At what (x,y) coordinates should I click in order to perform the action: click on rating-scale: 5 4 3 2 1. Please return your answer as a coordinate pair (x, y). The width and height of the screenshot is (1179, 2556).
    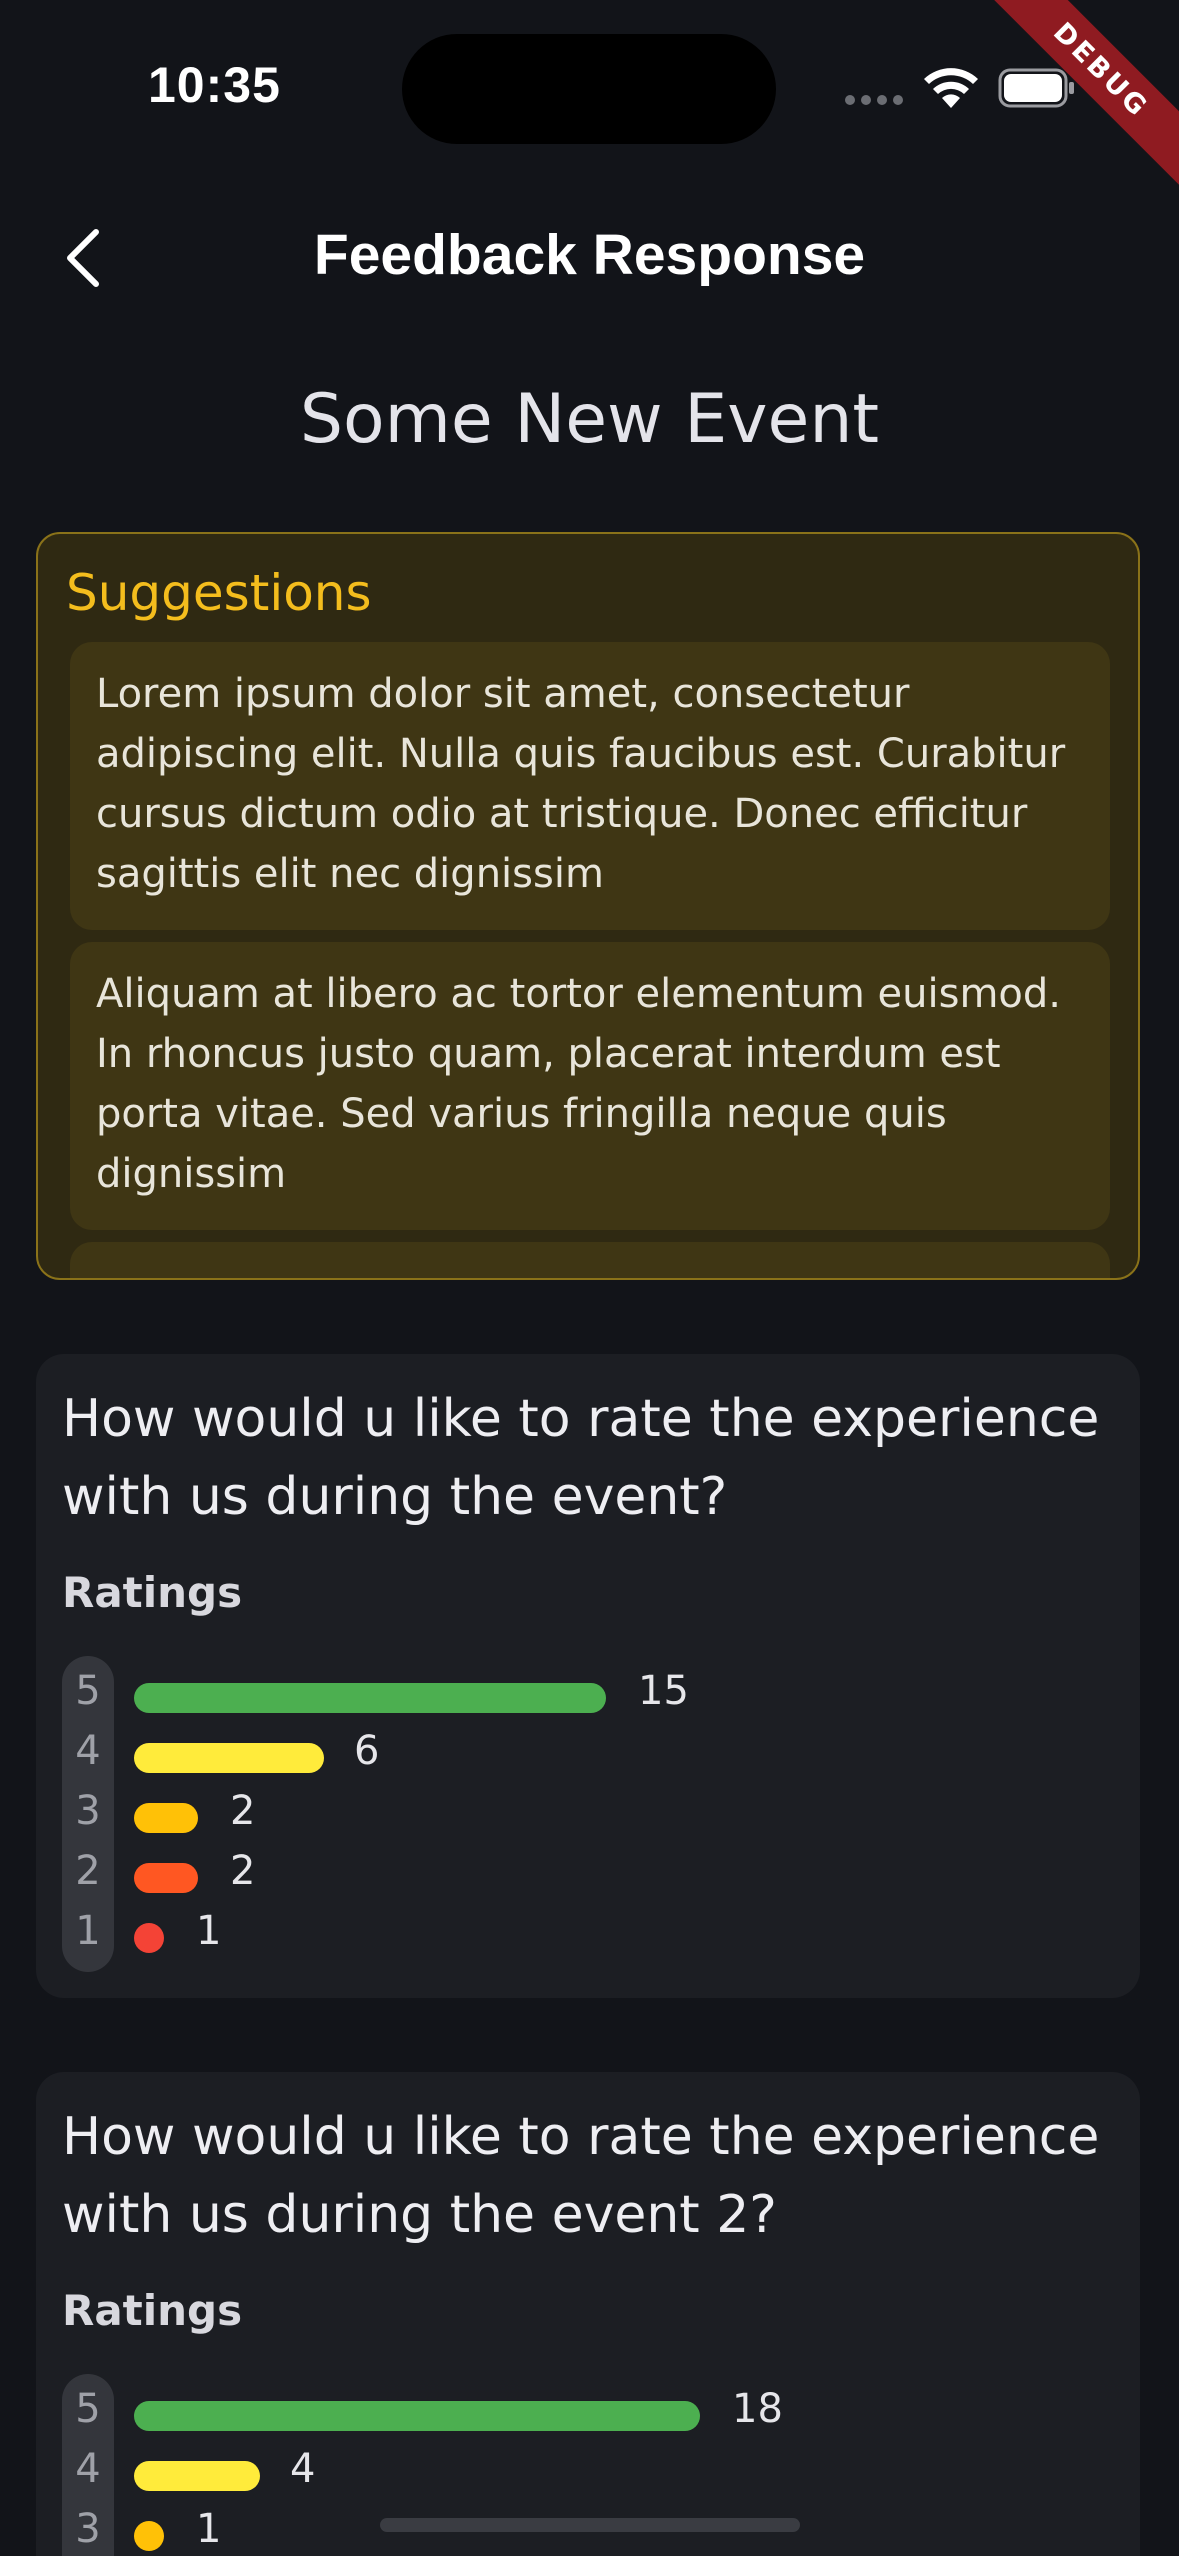
    Looking at the image, I should click on (88, 1814).